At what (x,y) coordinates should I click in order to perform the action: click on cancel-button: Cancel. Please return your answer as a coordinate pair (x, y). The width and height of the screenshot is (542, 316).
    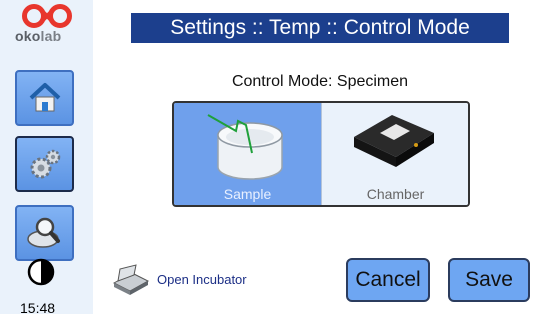
    Looking at the image, I should click on (388, 280).